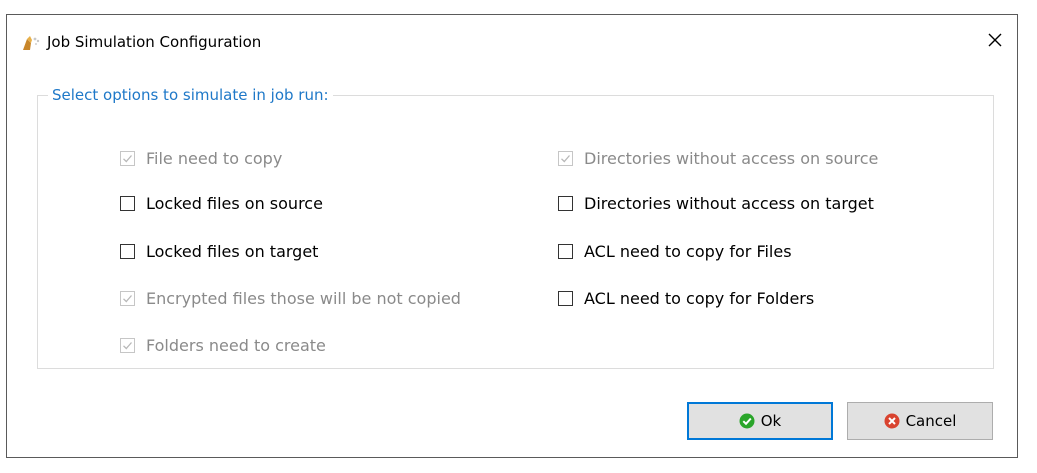 The image size is (1037, 473). Describe the element at coordinates (892, 421) in the screenshot. I see `cancel-circle-icon` at that location.